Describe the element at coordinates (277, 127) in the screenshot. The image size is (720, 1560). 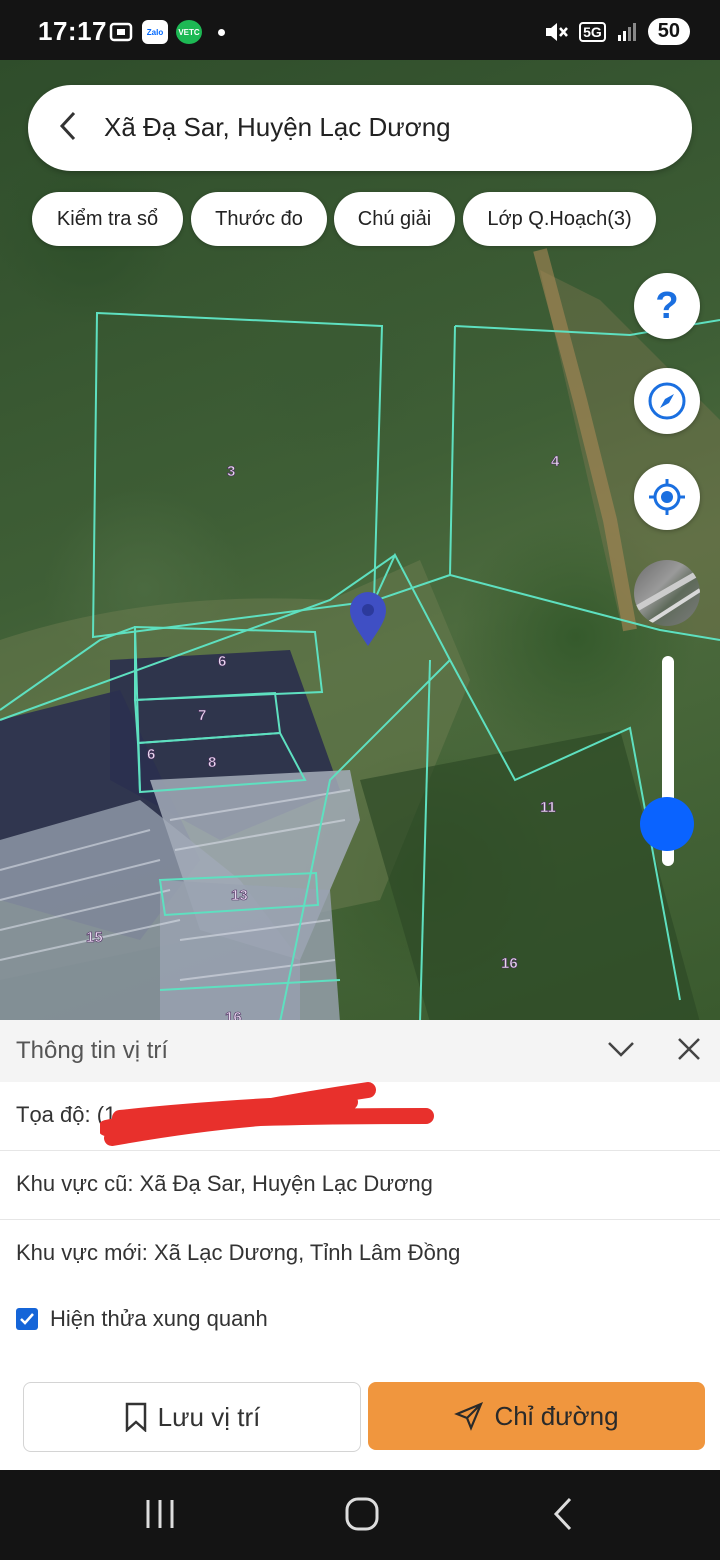
I see `location-title: Xã Đạ Sar, Huyện Lạc Dương` at that location.